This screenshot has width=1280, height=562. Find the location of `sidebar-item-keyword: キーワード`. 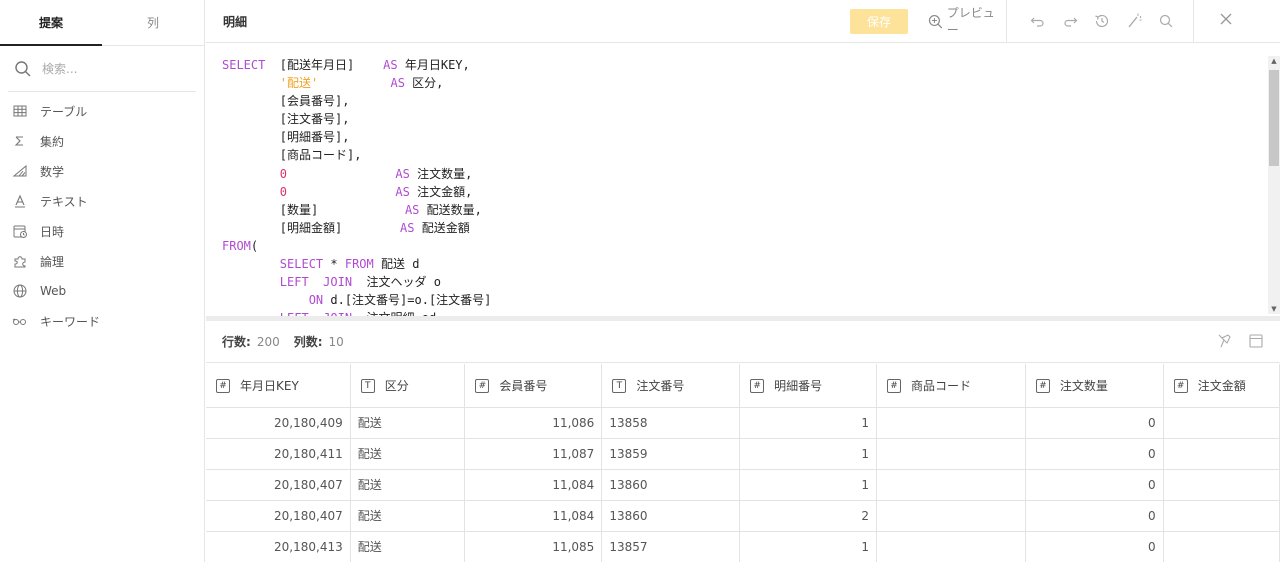

sidebar-item-keyword: キーワード is located at coordinates (102, 321).